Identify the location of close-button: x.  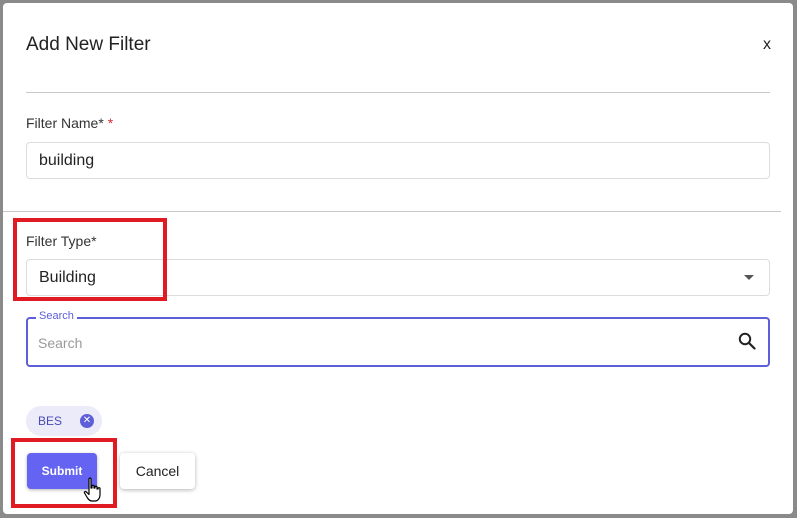
(767, 45).